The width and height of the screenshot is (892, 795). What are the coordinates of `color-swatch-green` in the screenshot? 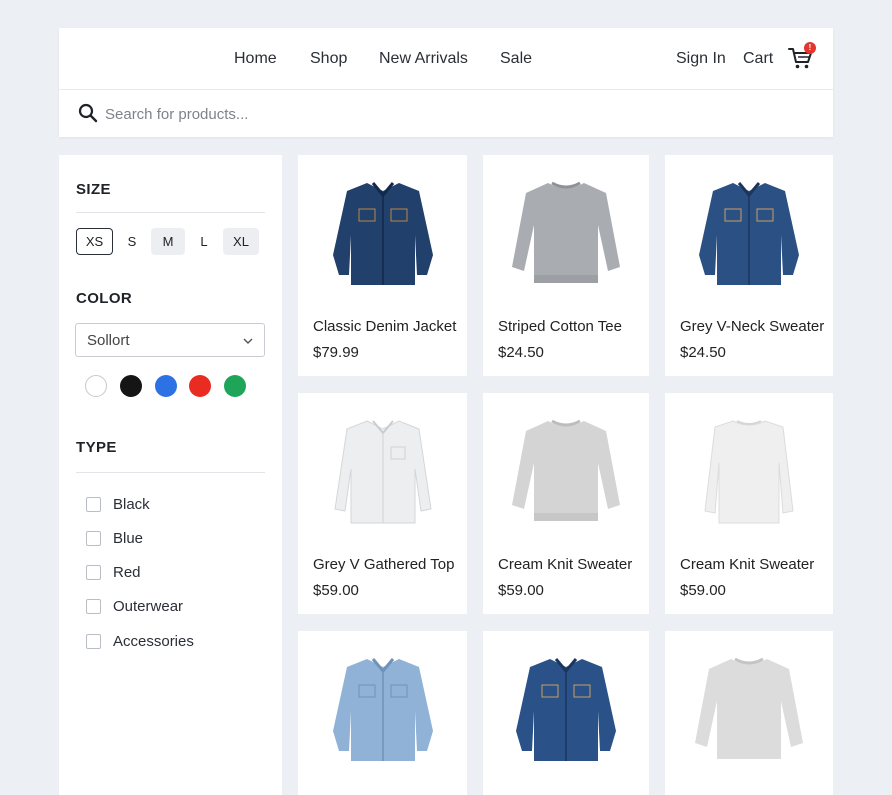 It's located at (235, 386).